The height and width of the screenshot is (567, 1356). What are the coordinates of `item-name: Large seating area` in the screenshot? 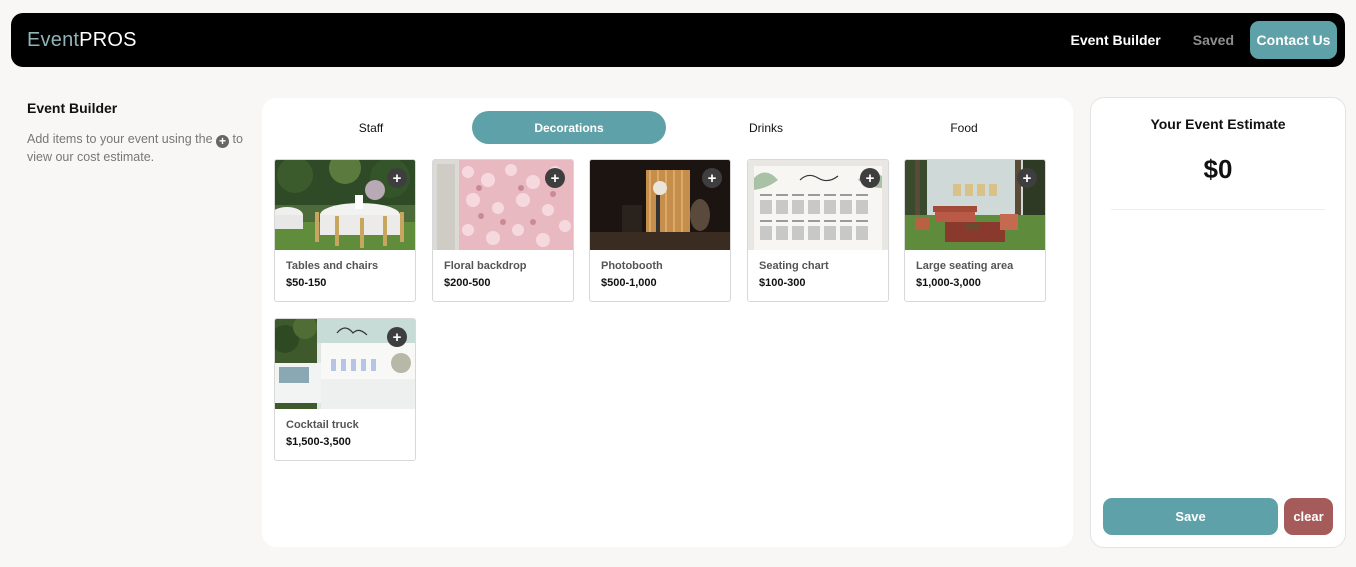 It's located at (965, 266).